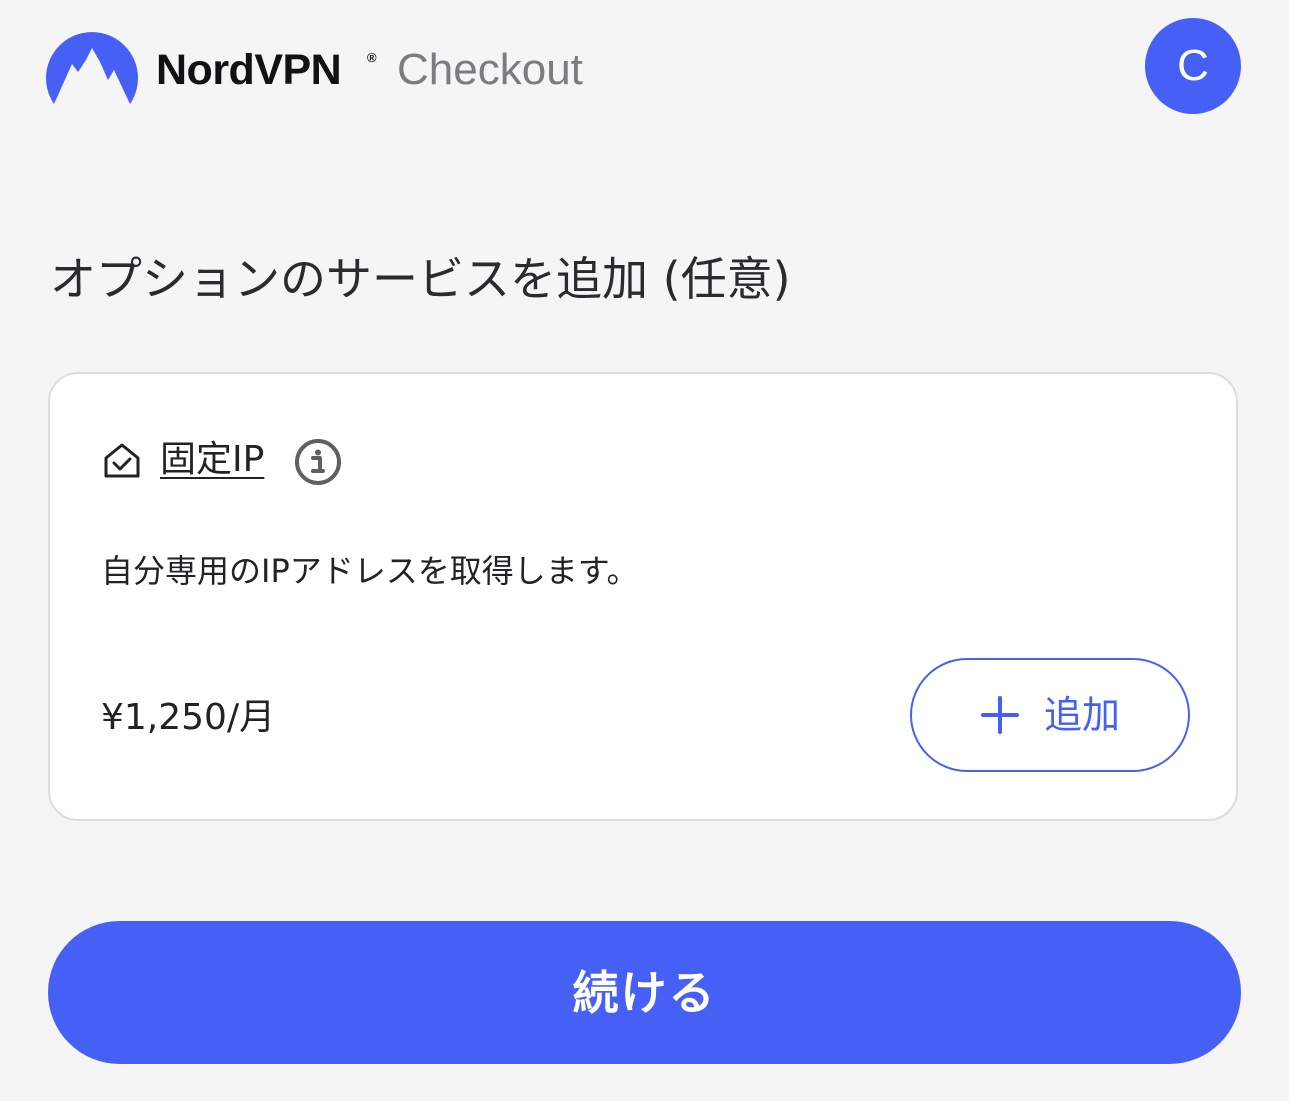  What do you see at coordinates (318, 462) in the screenshot?
I see `info-icon` at bounding box center [318, 462].